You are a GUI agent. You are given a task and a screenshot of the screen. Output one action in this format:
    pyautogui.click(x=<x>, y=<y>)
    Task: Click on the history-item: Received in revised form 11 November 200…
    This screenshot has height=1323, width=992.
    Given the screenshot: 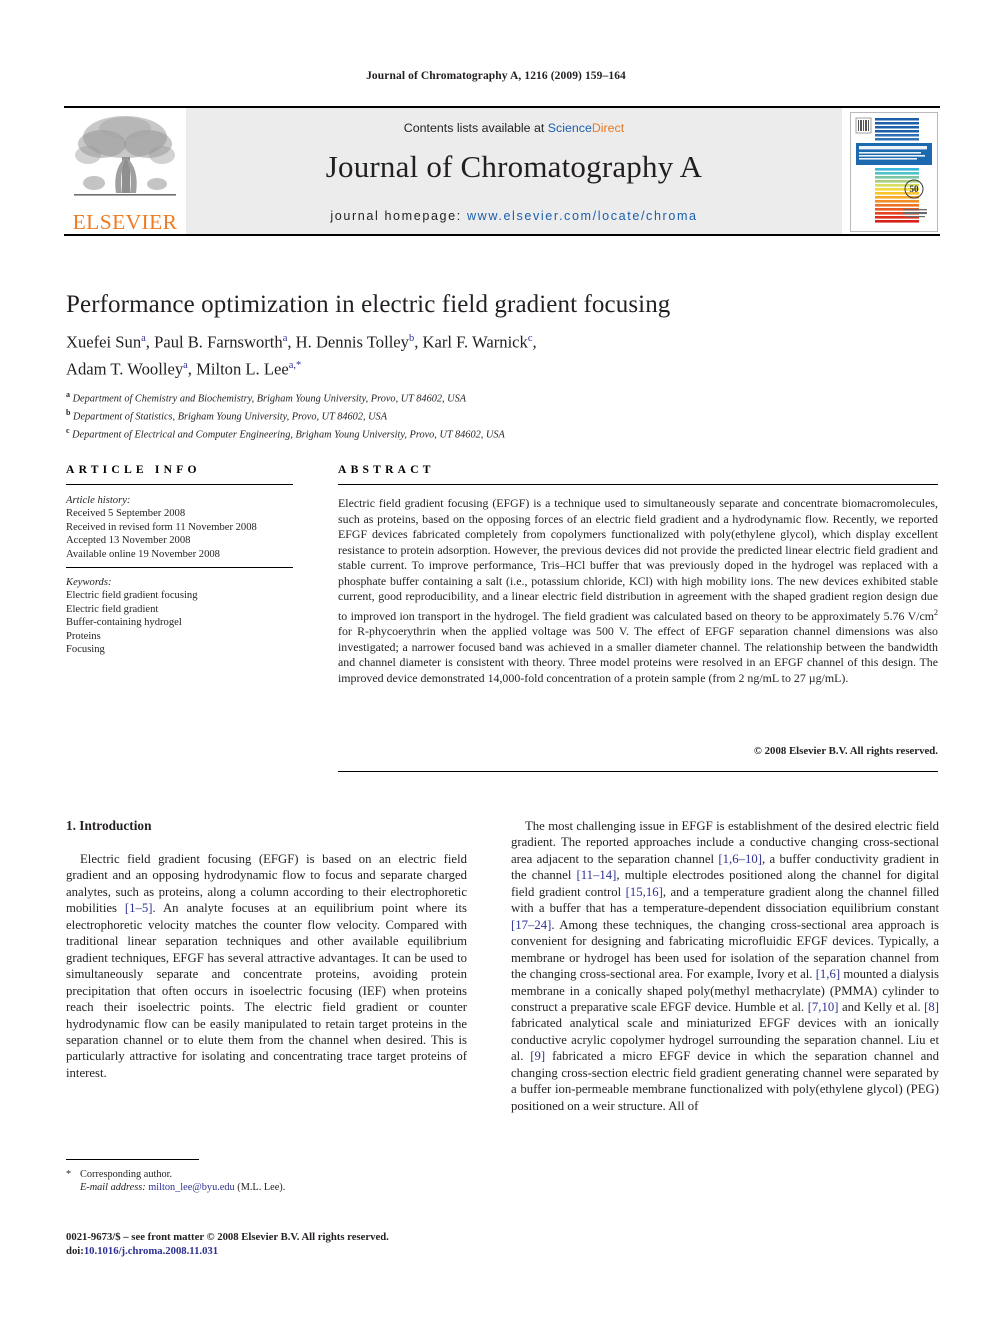 What is the action you would take?
    pyautogui.click(x=161, y=527)
    